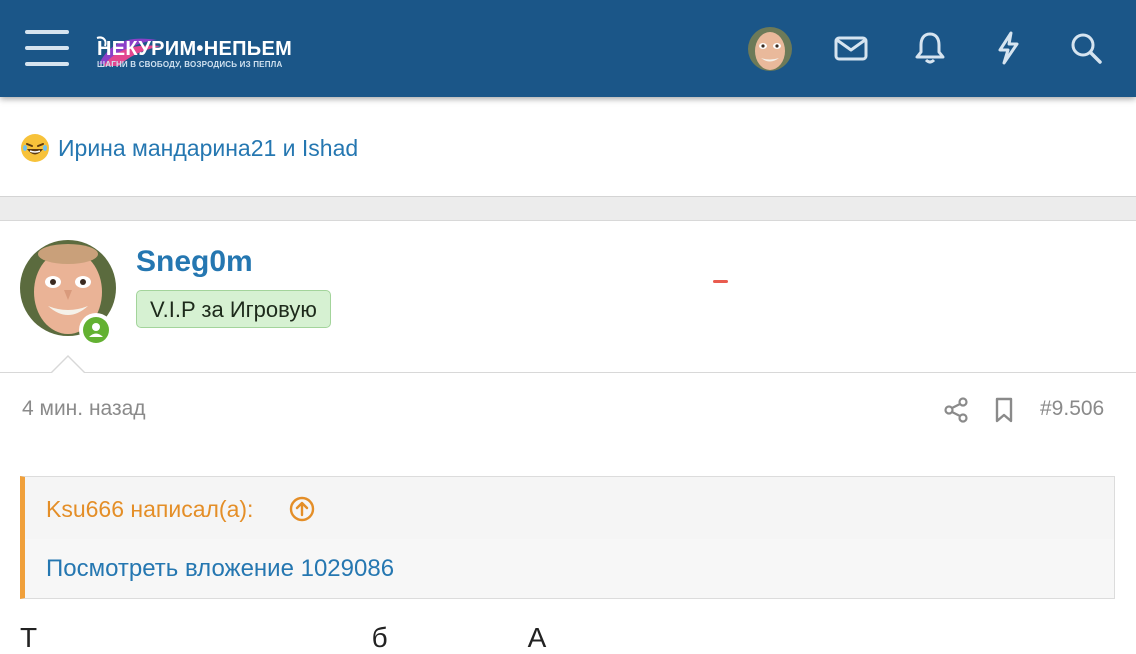  I want to click on bell-icon, so click(930, 48).